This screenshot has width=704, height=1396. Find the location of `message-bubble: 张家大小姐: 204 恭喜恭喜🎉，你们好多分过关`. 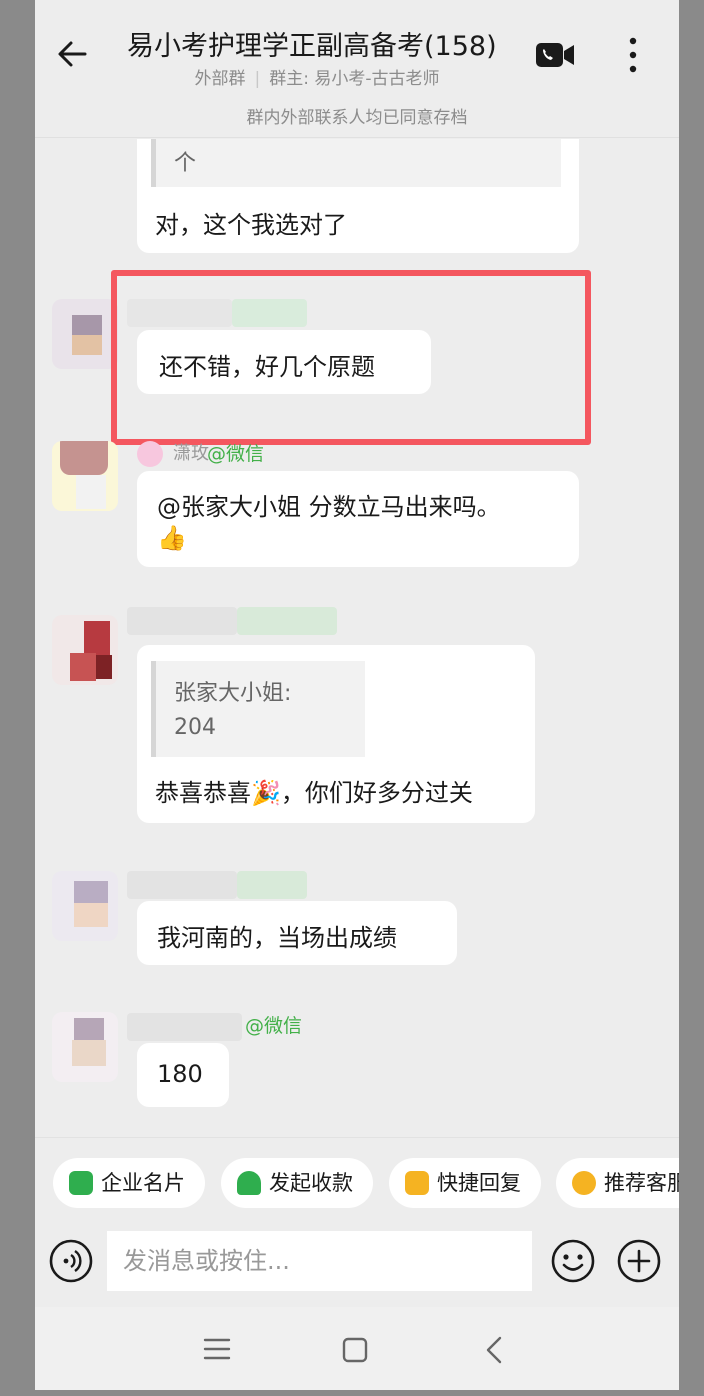

message-bubble: 张家大小姐: 204 恭喜恭喜🎉，你们好多分过关 is located at coordinates (336, 734).